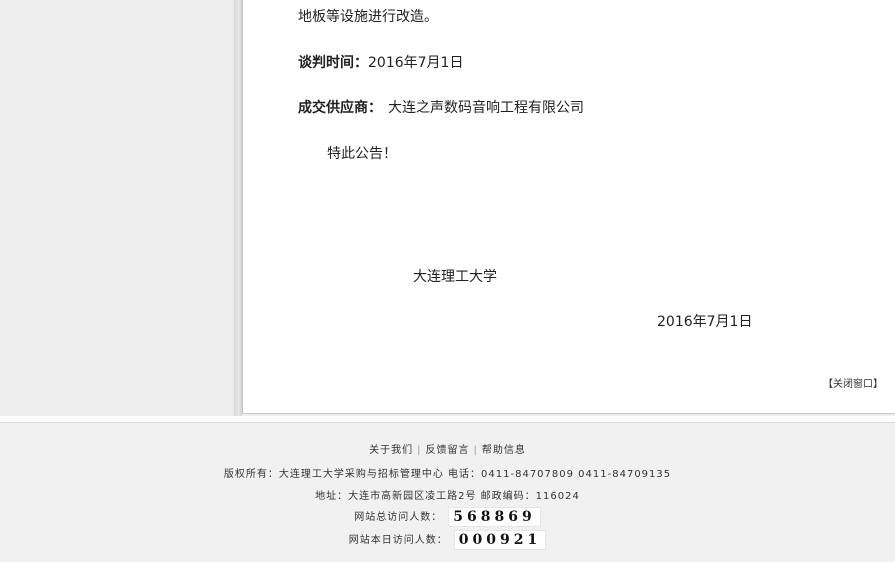  Describe the element at coordinates (500, 540) in the screenshot. I see `today-visits-counter: 000921` at that location.